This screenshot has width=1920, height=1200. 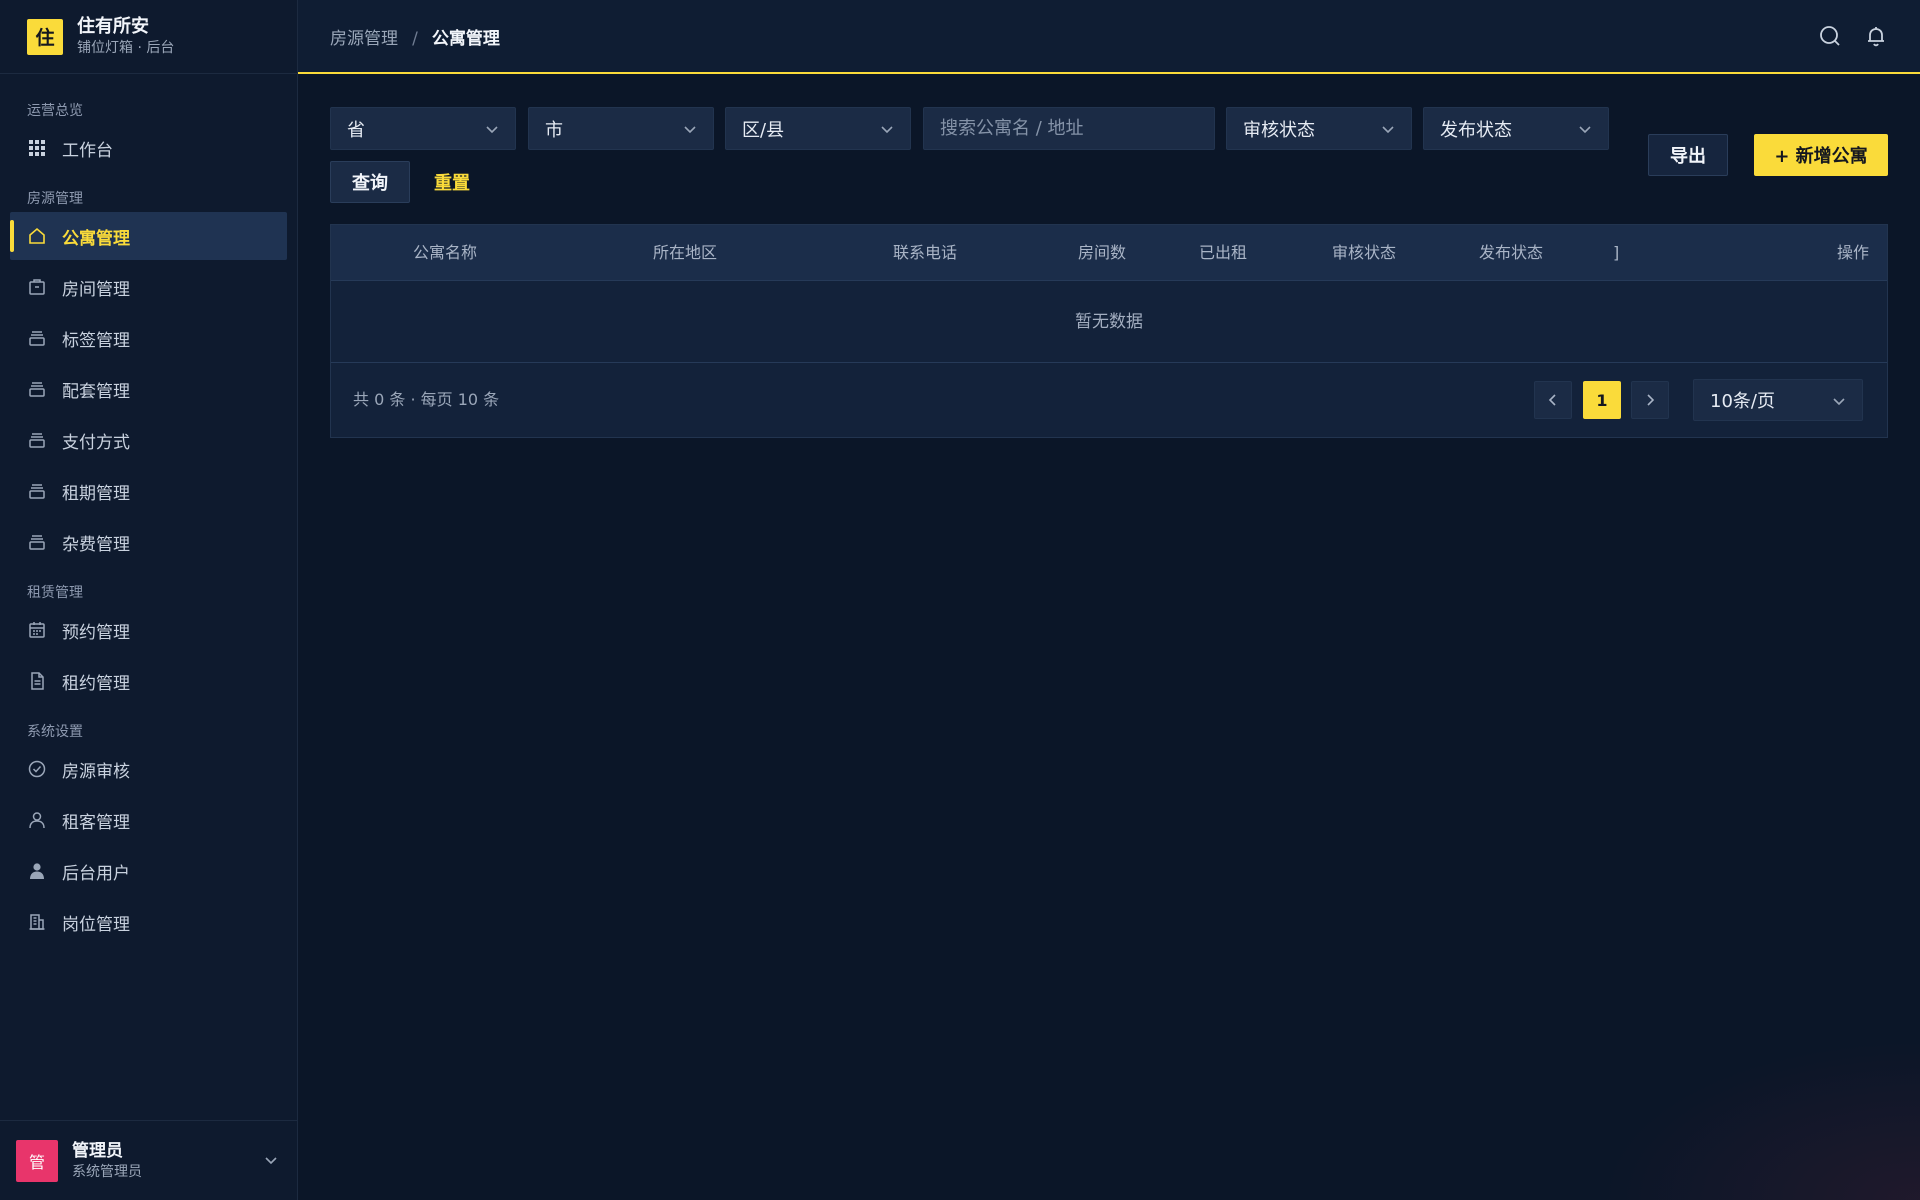 I want to click on breadcrumb: 房源管理 / 公寓管理, so click(x=415, y=36).